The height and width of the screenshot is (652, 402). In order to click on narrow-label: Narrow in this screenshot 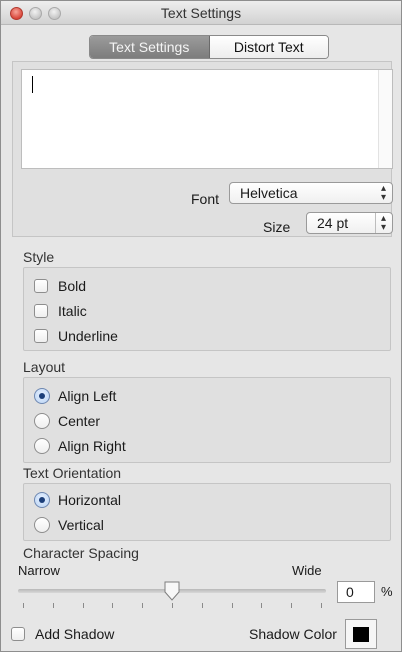, I will do `click(39, 570)`.